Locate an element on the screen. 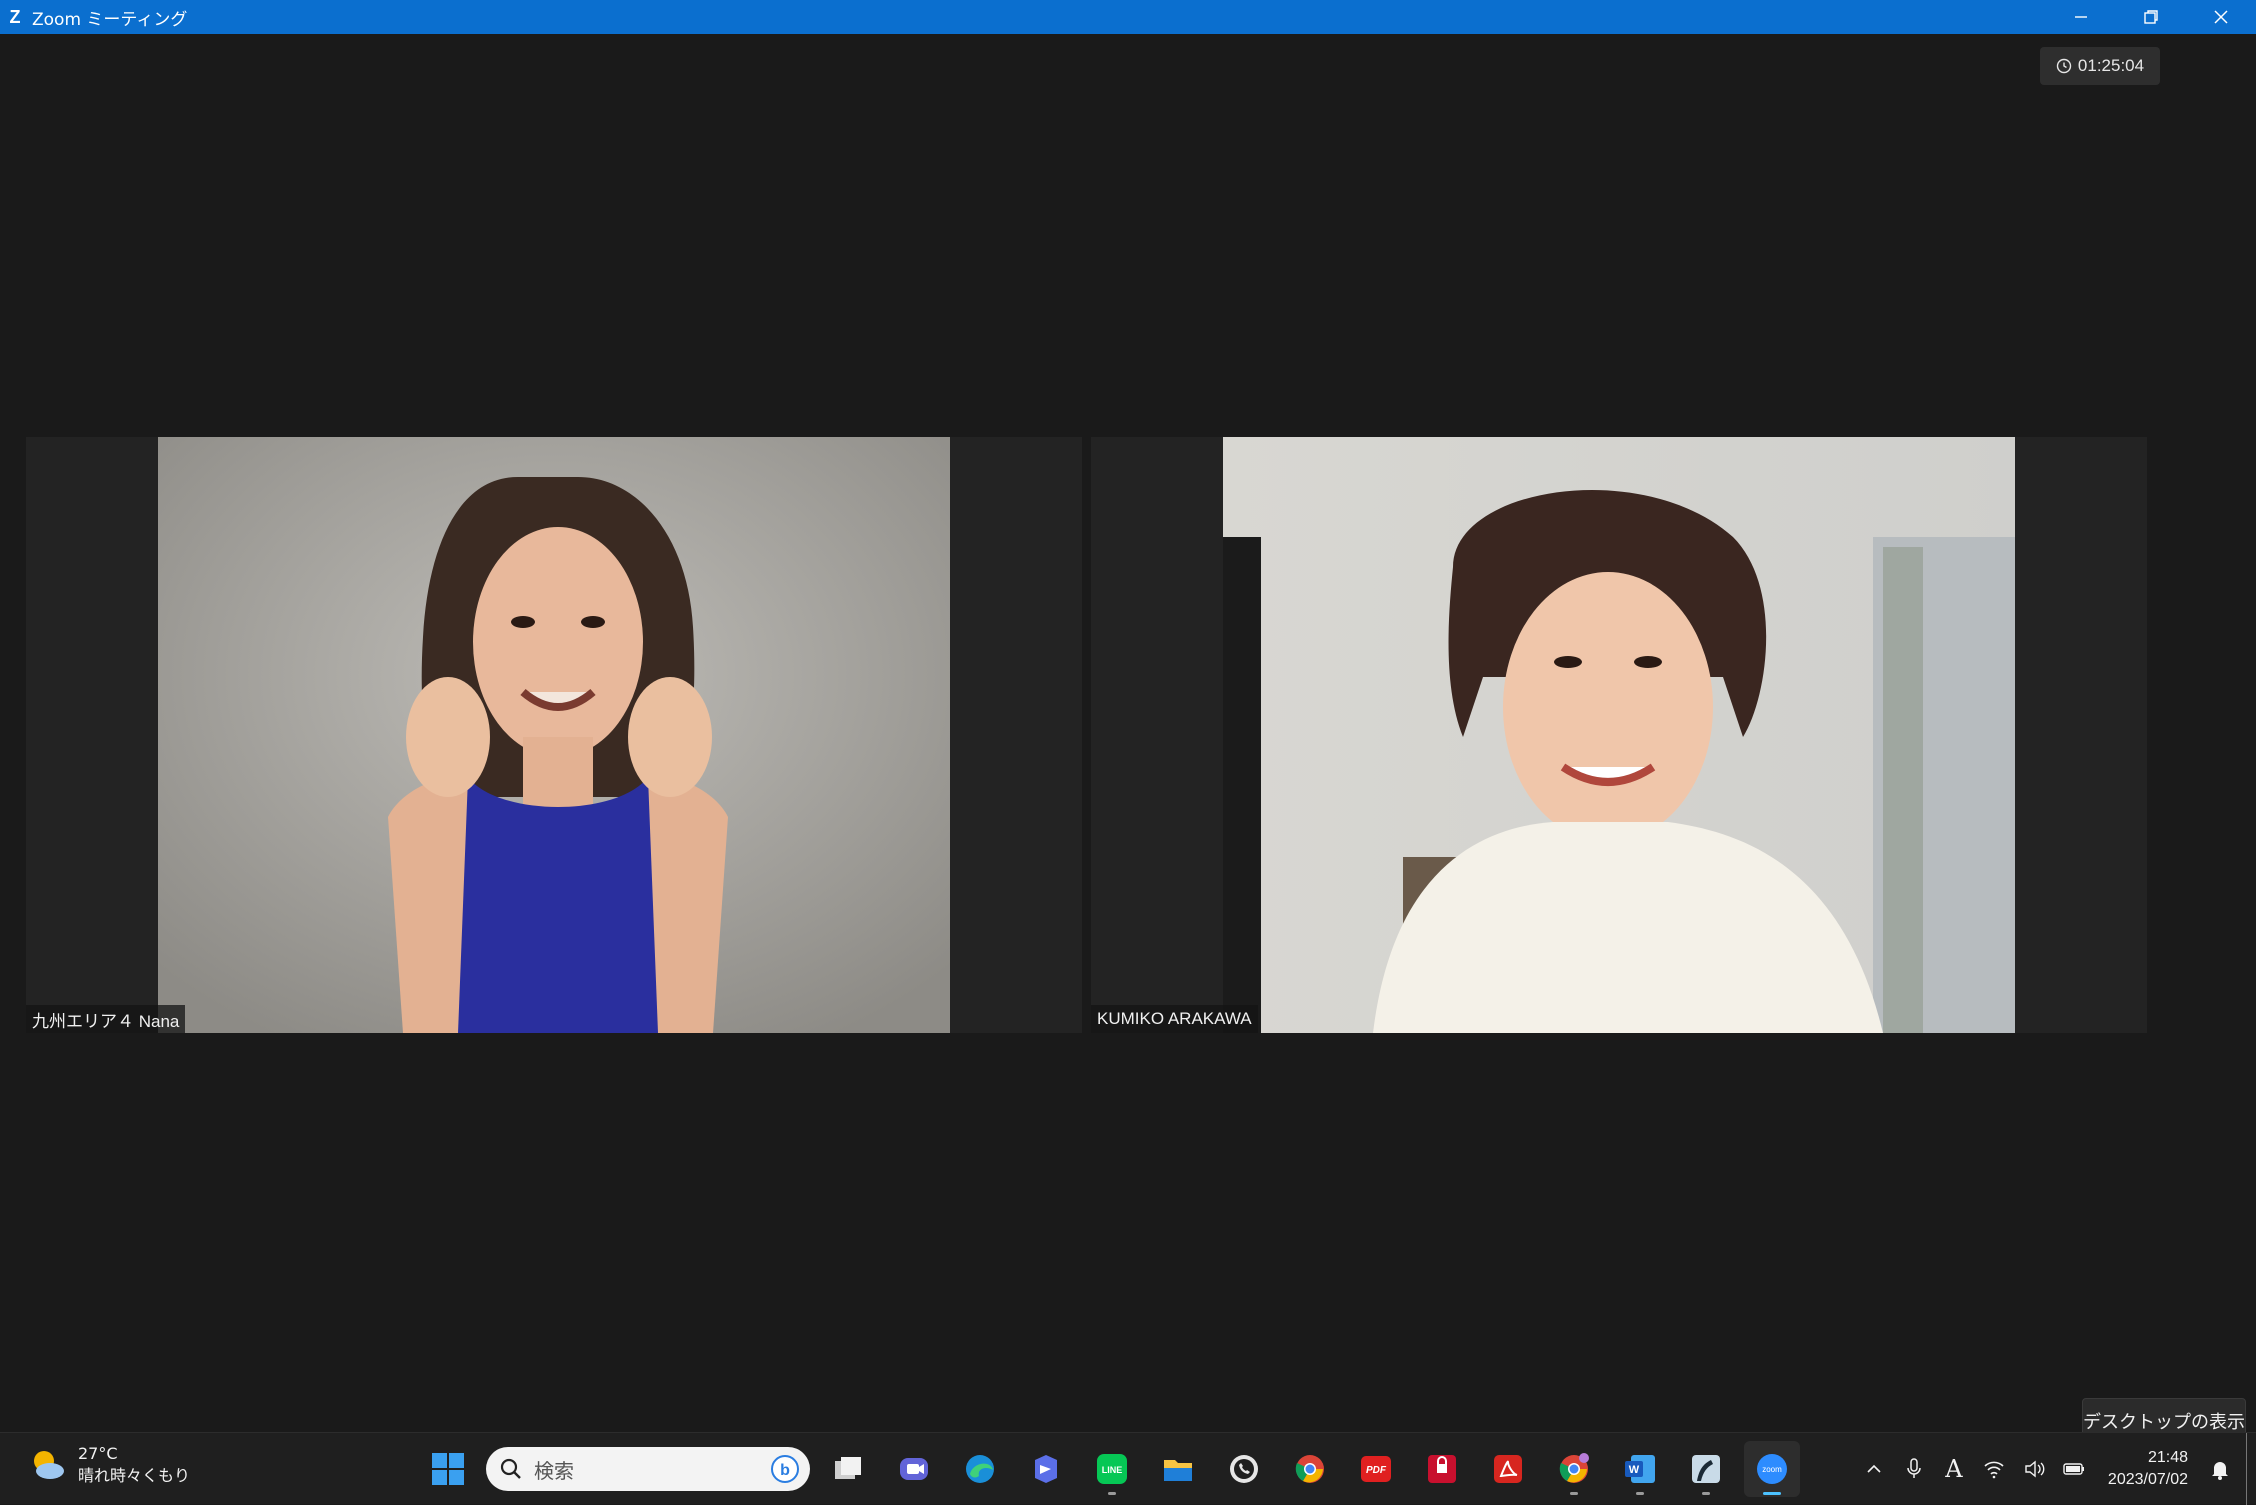  ime-label: A is located at coordinates (1954, 1469).